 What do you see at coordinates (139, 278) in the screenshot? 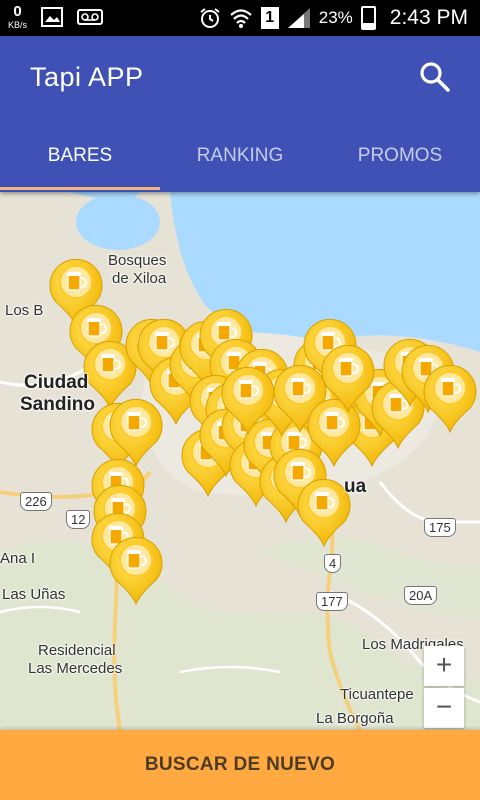
I see `label-xiloa: de Xiloa` at bounding box center [139, 278].